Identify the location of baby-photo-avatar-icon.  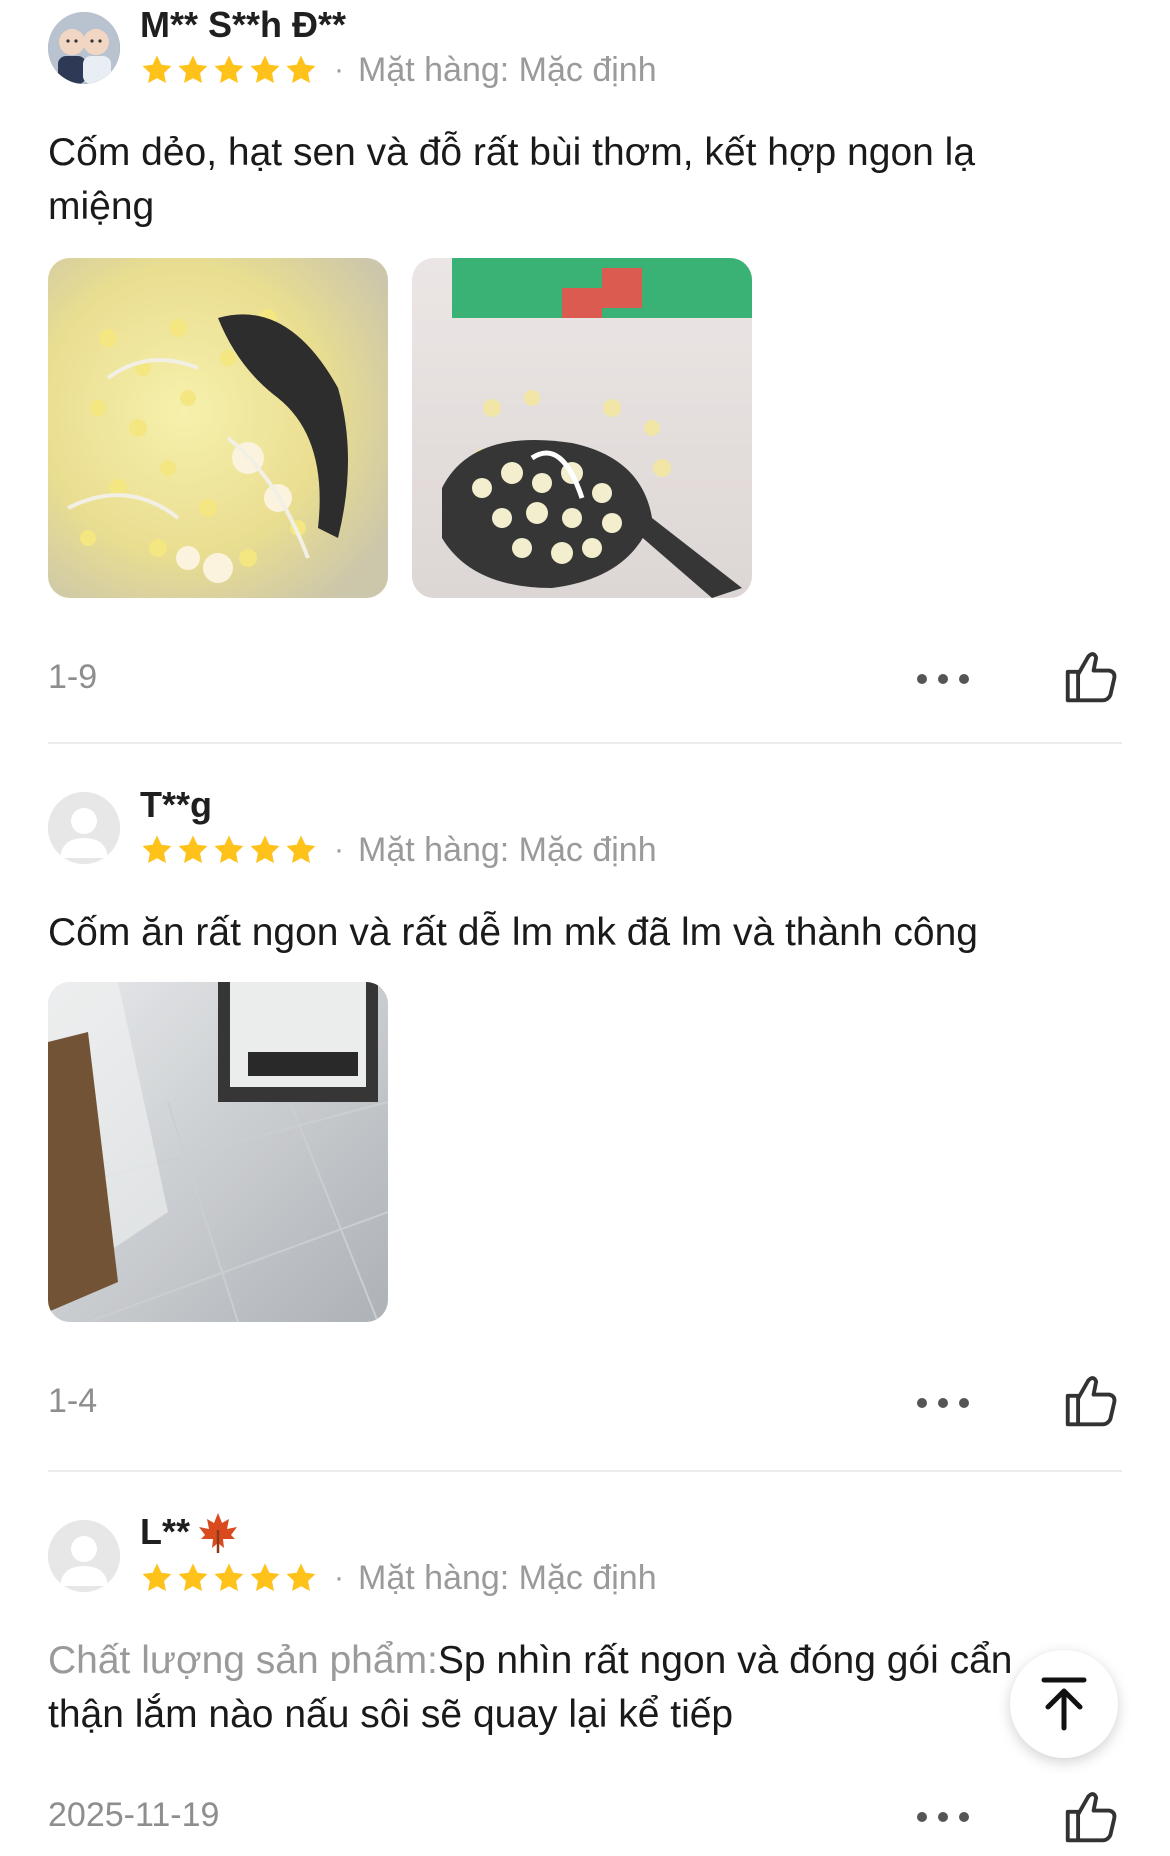
(84, 48).